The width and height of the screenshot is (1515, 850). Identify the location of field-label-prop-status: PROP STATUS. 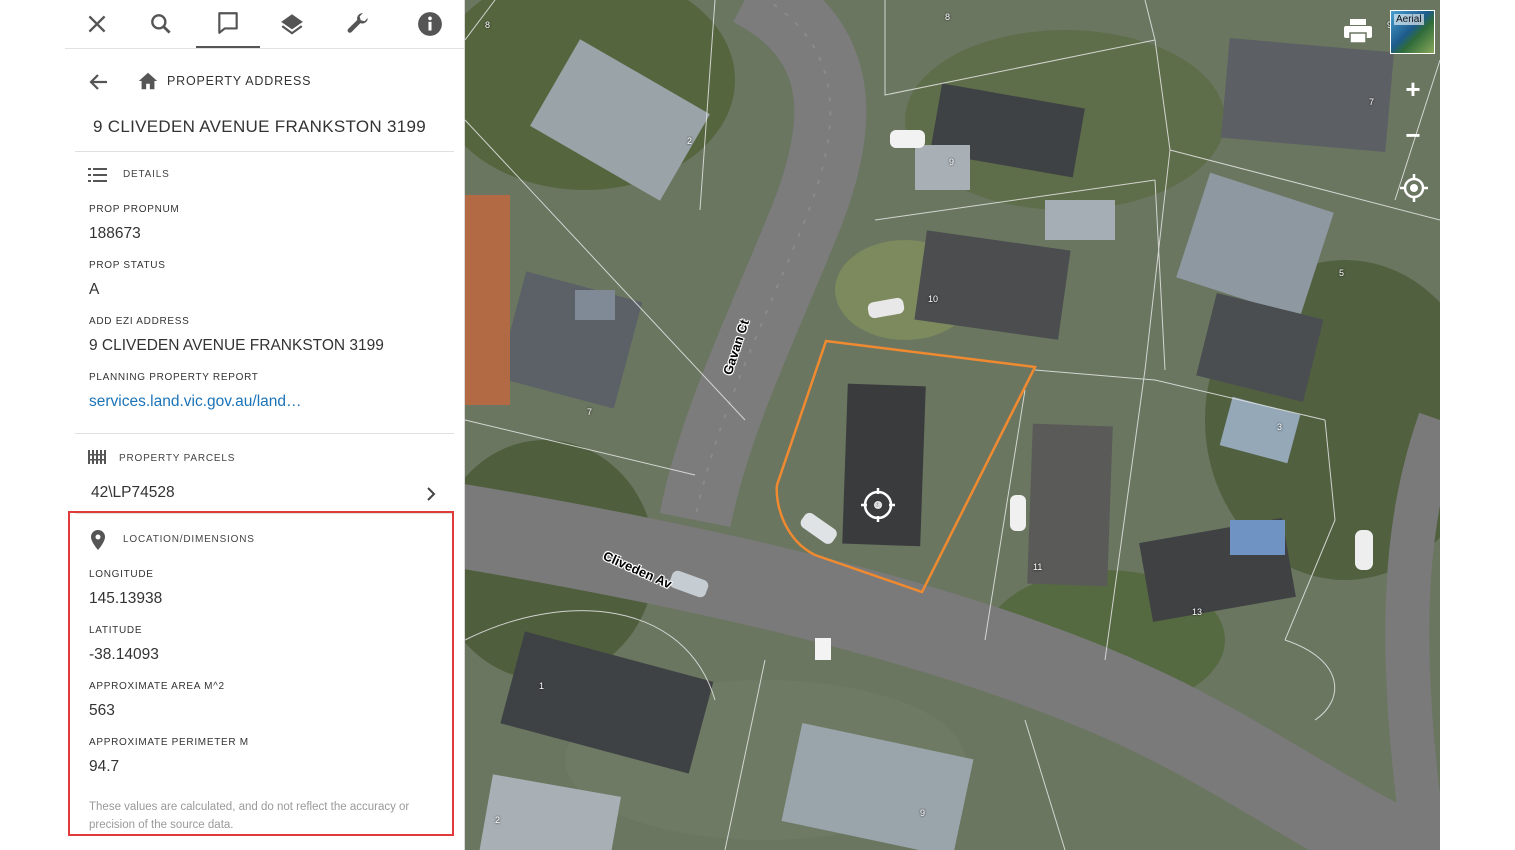
(127, 265).